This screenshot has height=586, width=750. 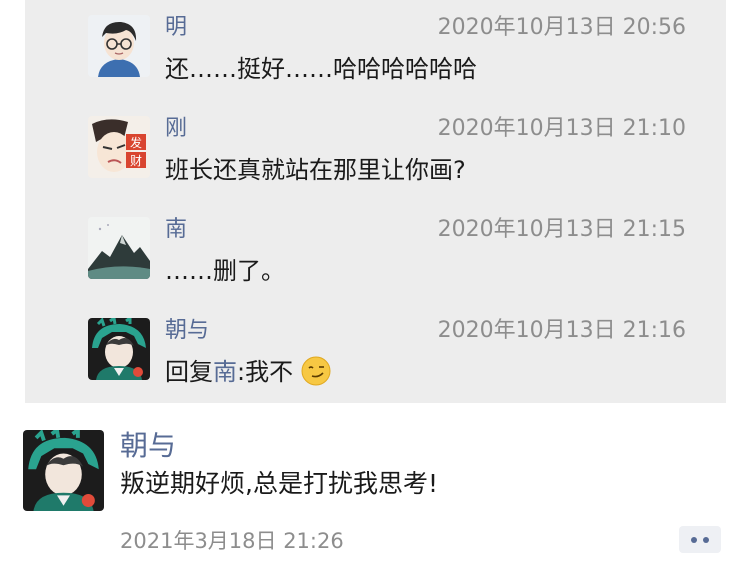 What do you see at coordinates (232, 541) in the screenshot?
I see `post-time: 2021年3月18日 21:26` at bounding box center [232, 541].